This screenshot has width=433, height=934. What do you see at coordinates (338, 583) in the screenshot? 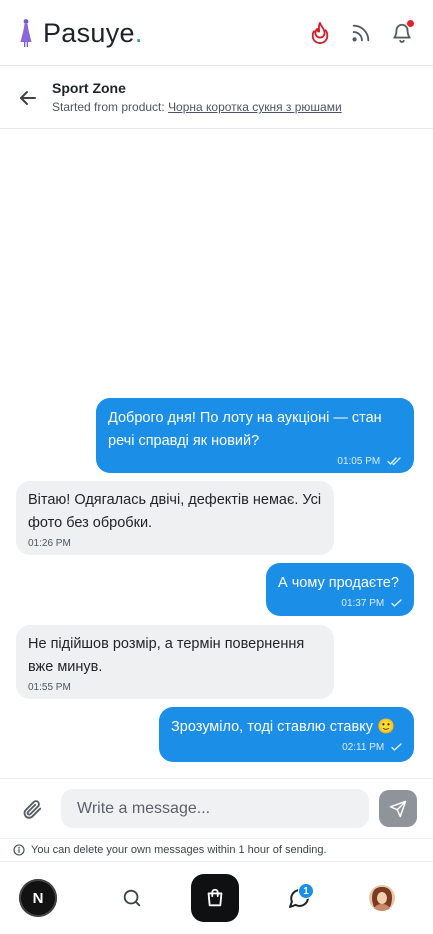
I see `message-text: А чому продаєте?` at bounding box center [338, 583].